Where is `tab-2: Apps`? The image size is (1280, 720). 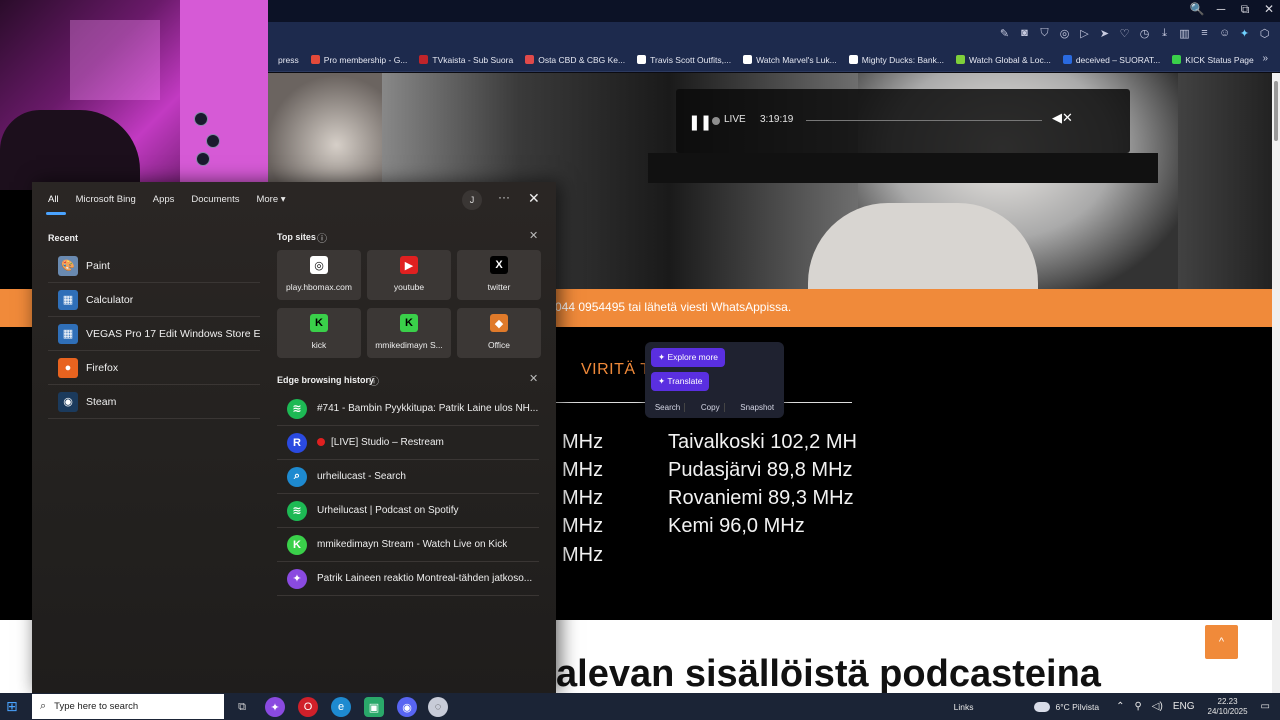
tab-2: Apps is located at coordinates (164, 199).